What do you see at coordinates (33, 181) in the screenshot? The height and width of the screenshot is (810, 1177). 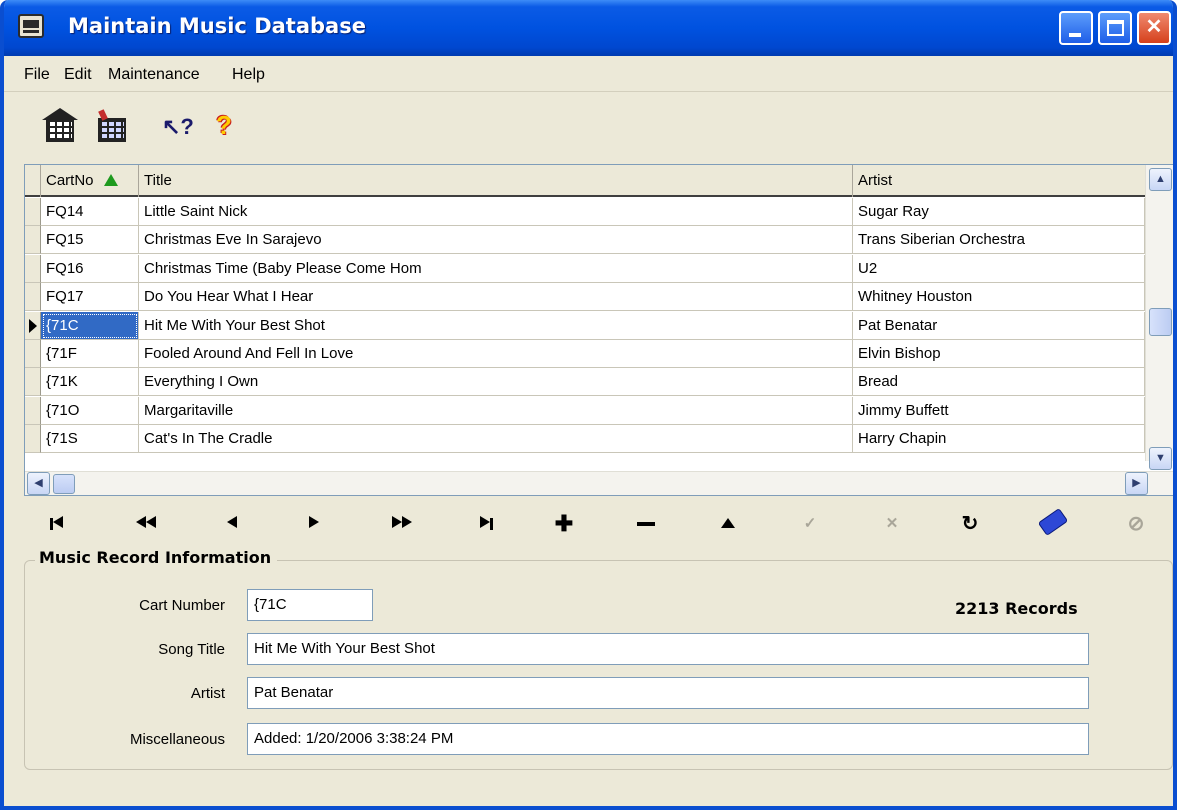 I see `row-header-corner` at bounding box center [33, 181].